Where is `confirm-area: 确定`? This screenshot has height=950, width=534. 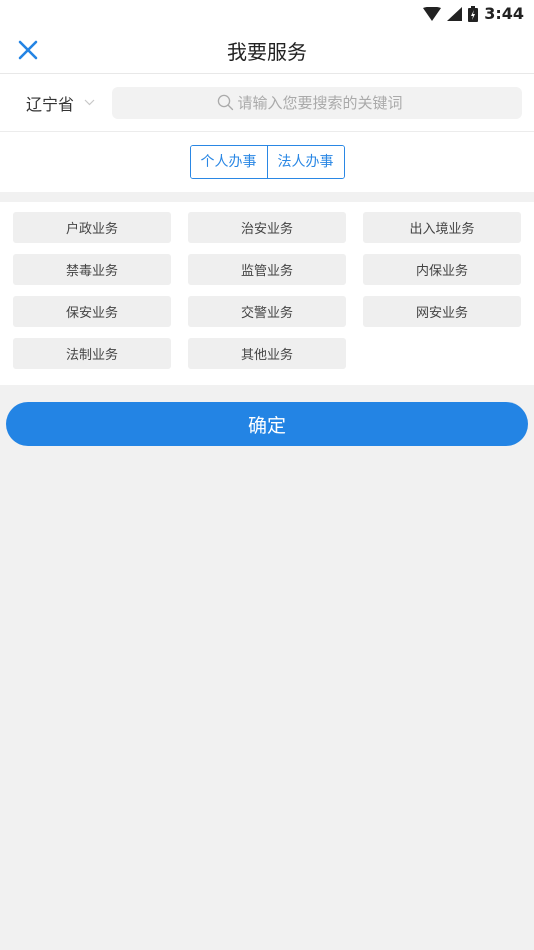
confirm-area: 确定 is located at coordinates (267, 415).